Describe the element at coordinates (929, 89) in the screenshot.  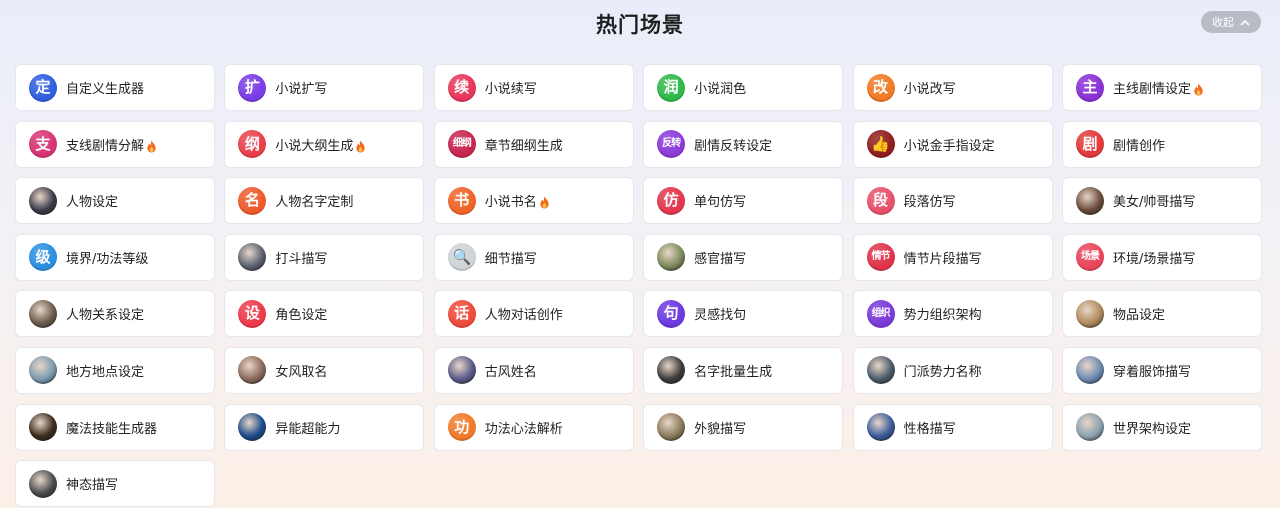
I see `scene-label: 小说改写` at that location.